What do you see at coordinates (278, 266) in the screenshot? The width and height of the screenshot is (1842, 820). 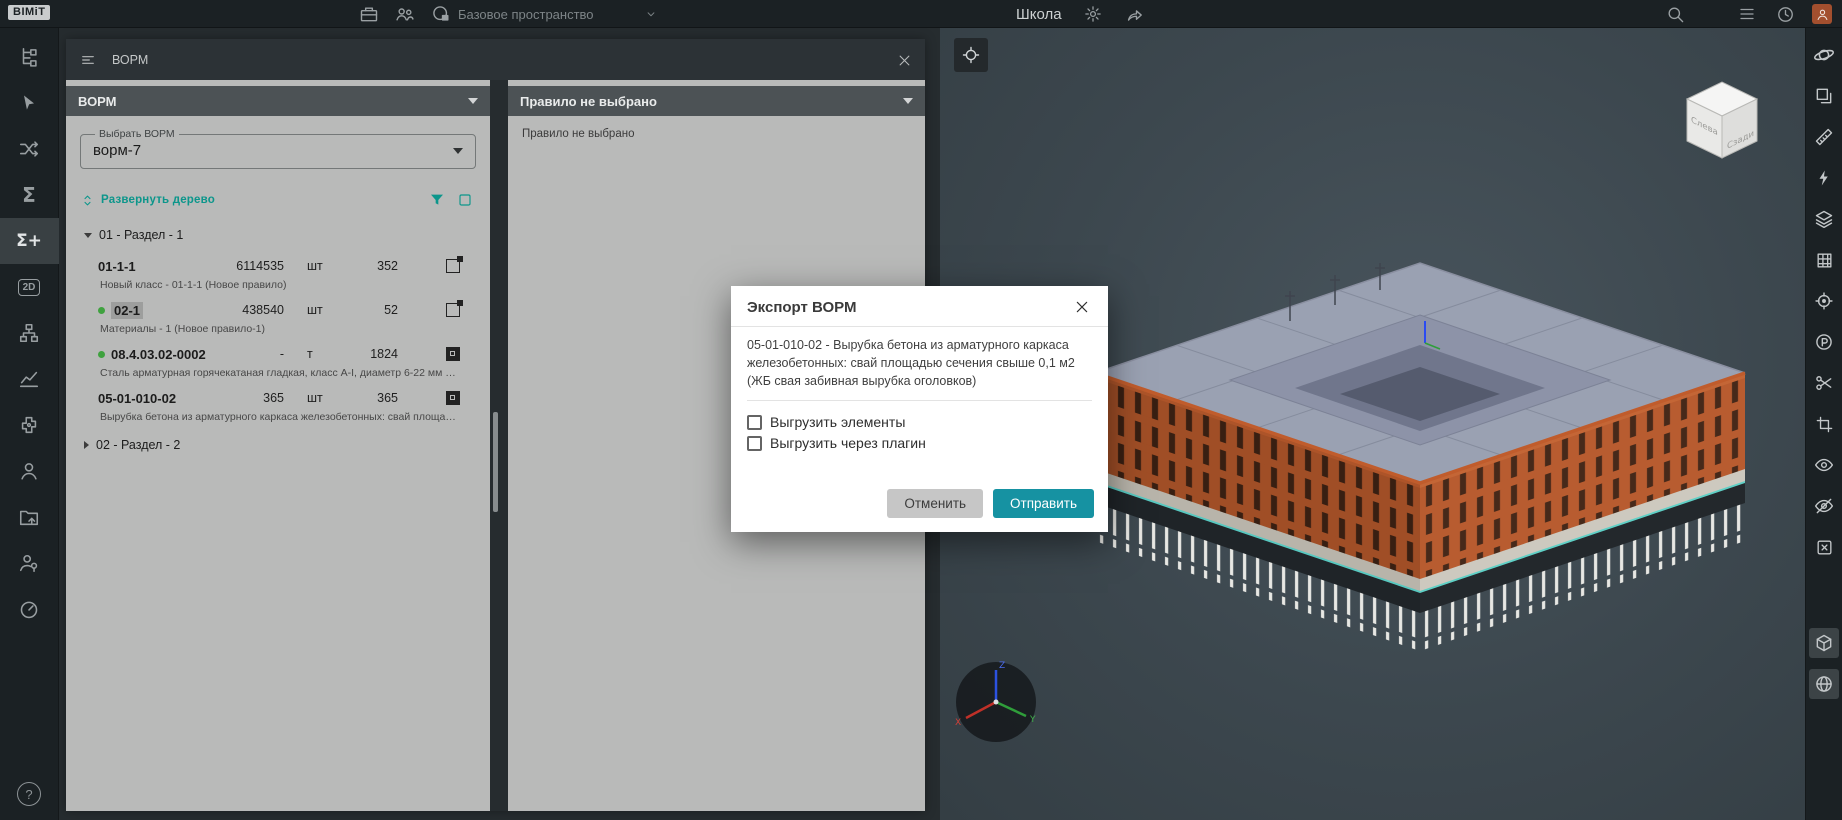 I see `tree-row-1: 01-1-1 6114535 шт 352` at bounding box center [278, 266].